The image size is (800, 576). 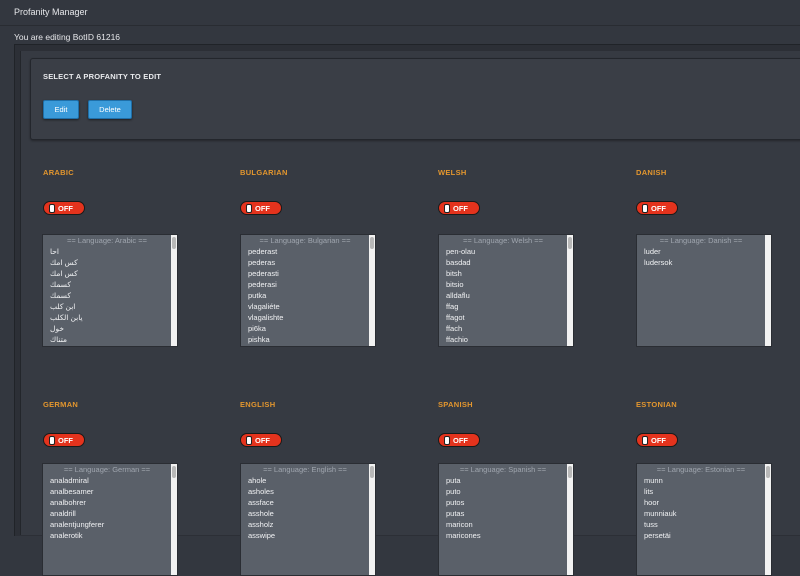 What do you see at coordinates (503, 317) in the screenshot?
I see `list-item: ffagot` at bounding box center [503, 317].